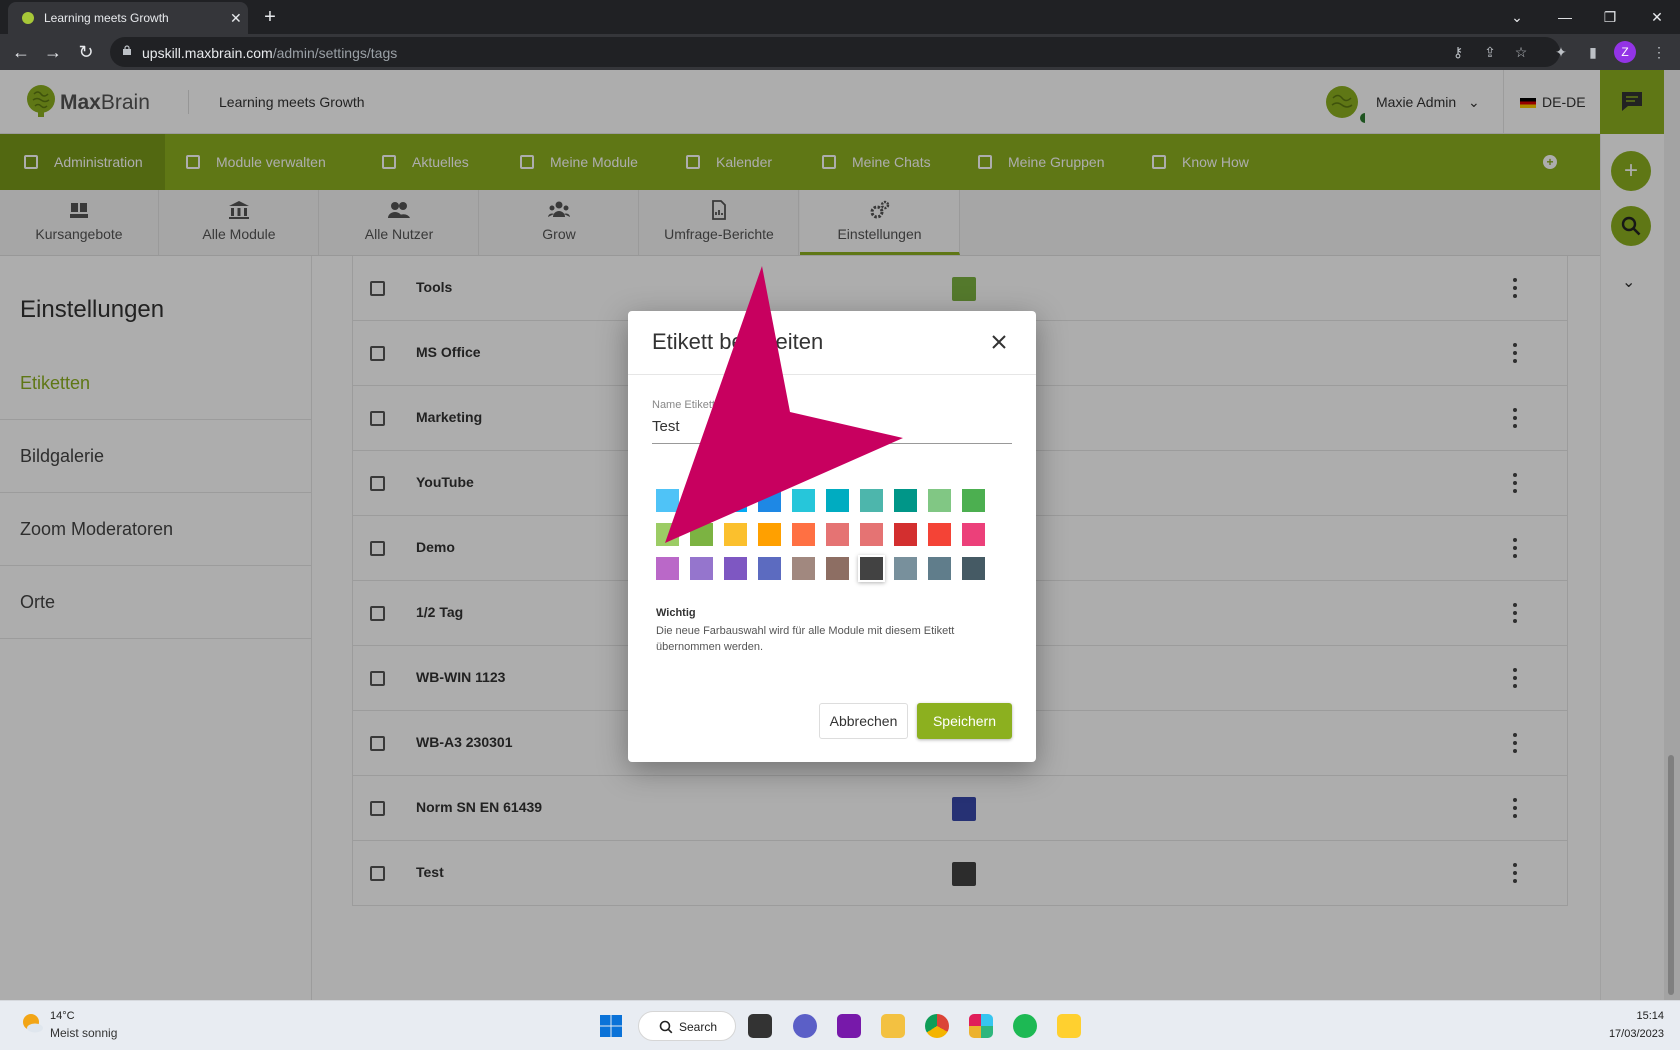 The image size is (1680, 1050). Describe the element at coordinates (666, 1027) in the screenshot. I see `taskbar-search-icon` at that location.